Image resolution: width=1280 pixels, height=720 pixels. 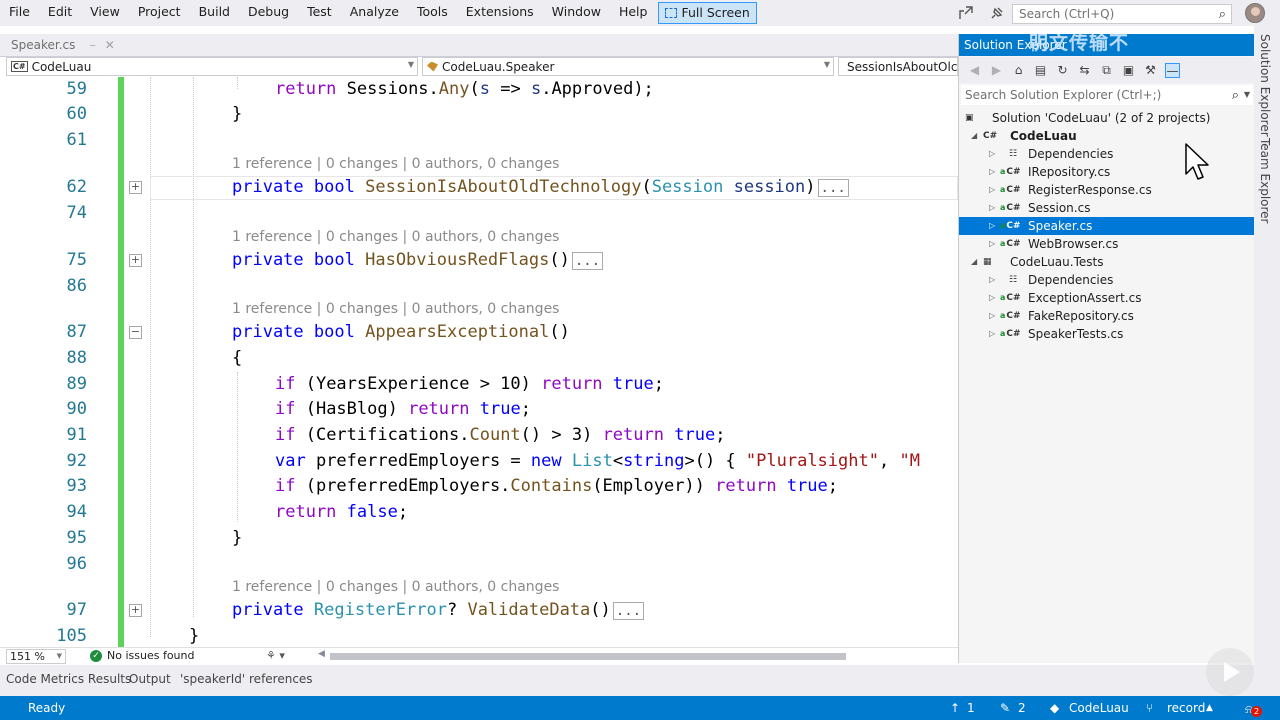 What do you see at coordinates (1107, 244) in the screenshot?
I see `tree-item-file: ▷ aC# WebBrowser.cs` at bounding box center [1107, 244].